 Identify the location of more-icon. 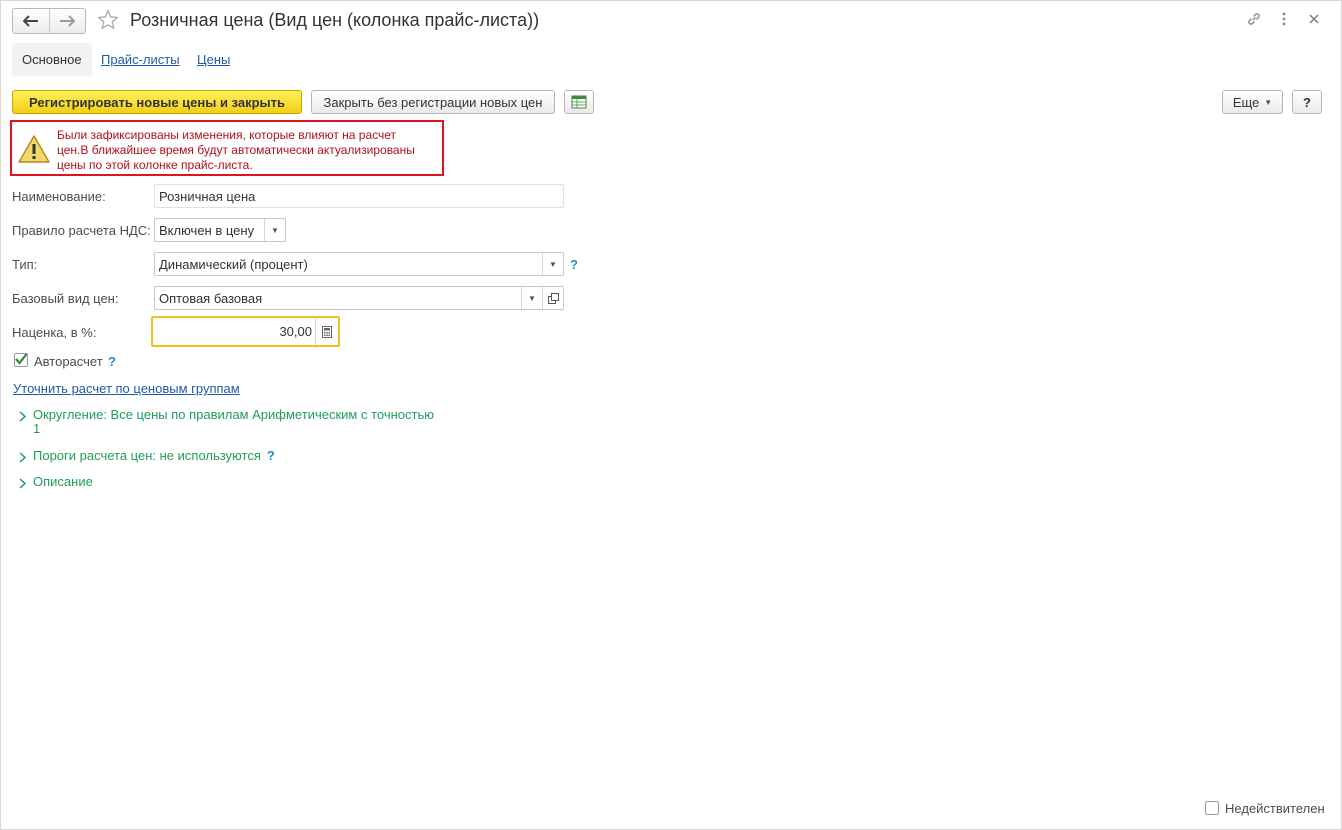
(1284, 19).